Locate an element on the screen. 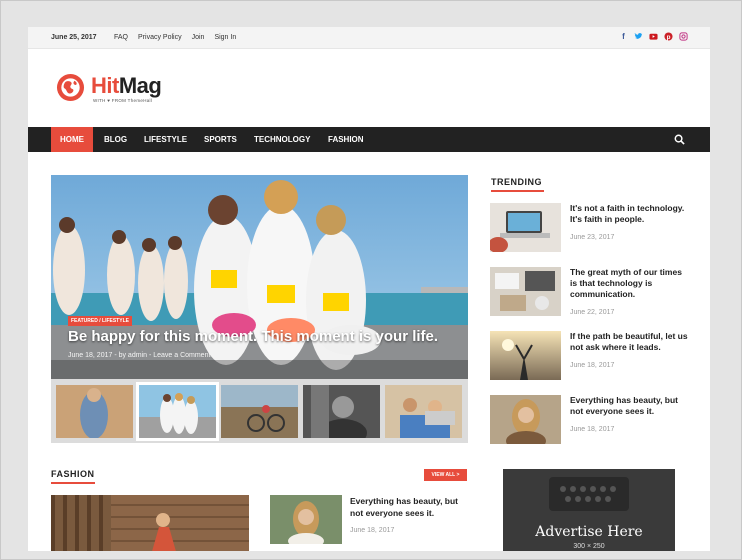 This screenshot has width=742, height=560. search-icon is located at coordinates (679, 139).